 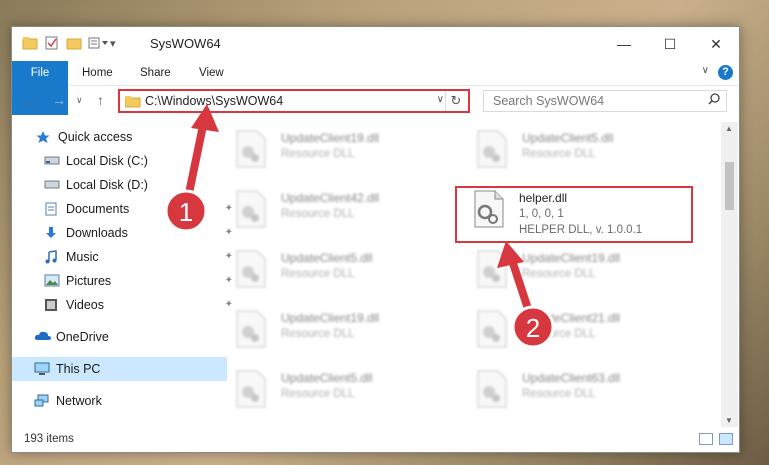 What do you see at coordinates (375, 44) in the screenshot?
I see `title-bar: ▾ SysWOW64 — ☐ ✕` at bounding box center [375, 44].